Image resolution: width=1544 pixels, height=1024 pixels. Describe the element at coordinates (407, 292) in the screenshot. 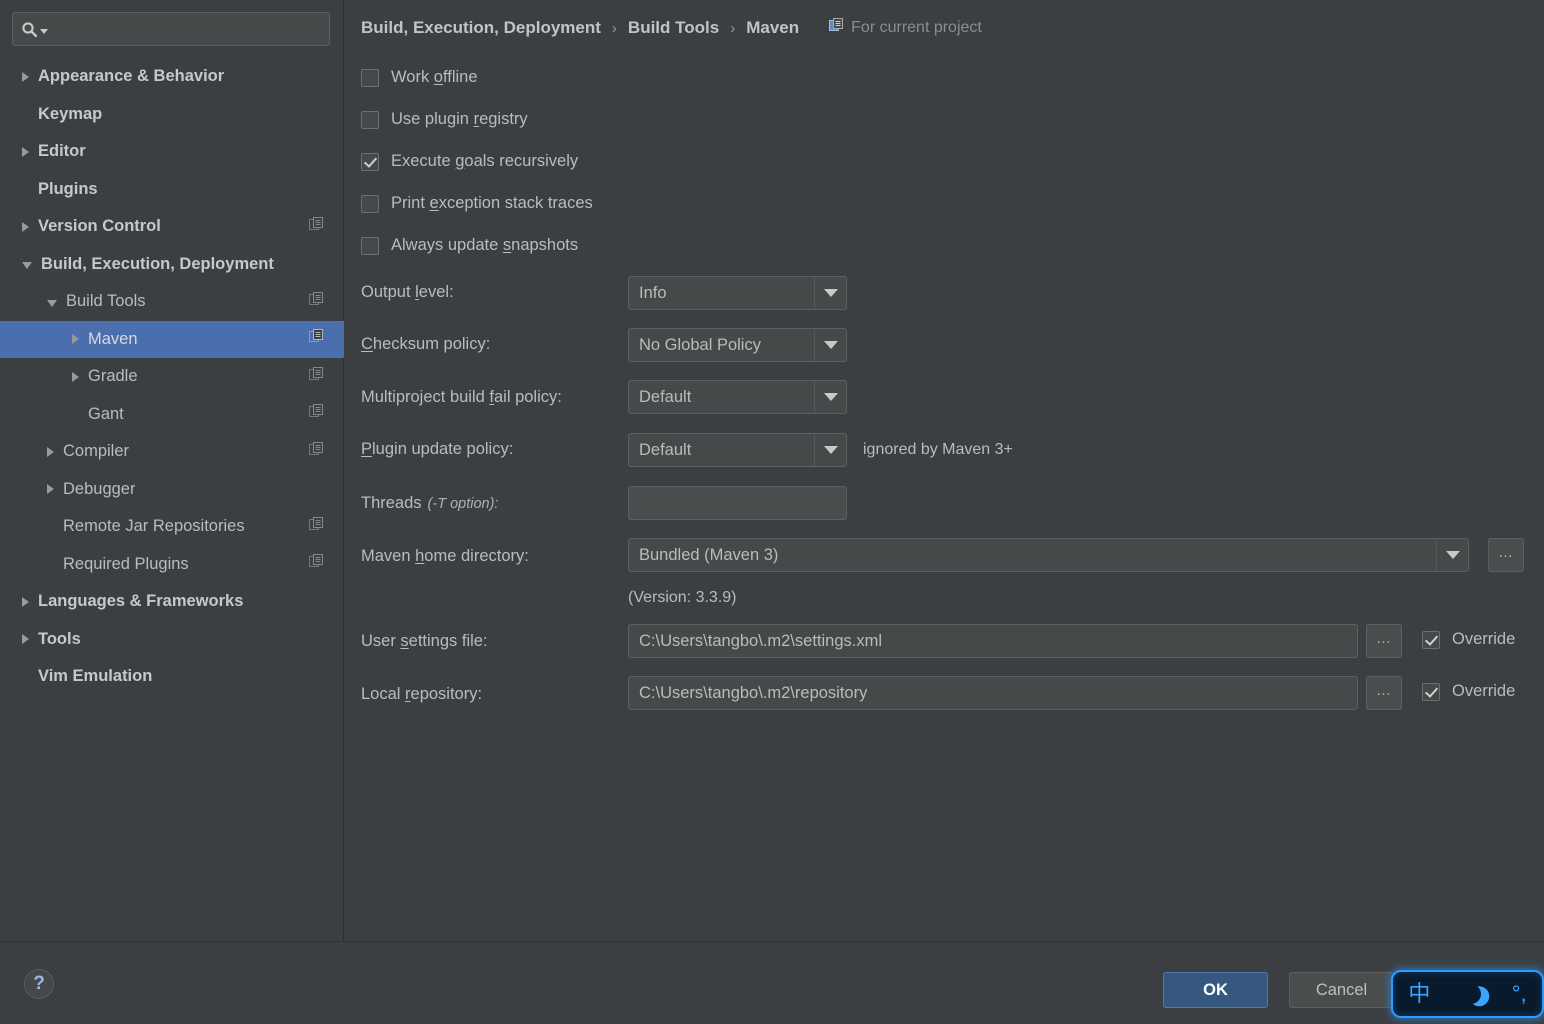

I see `output-level-label: Output level:` at that location.